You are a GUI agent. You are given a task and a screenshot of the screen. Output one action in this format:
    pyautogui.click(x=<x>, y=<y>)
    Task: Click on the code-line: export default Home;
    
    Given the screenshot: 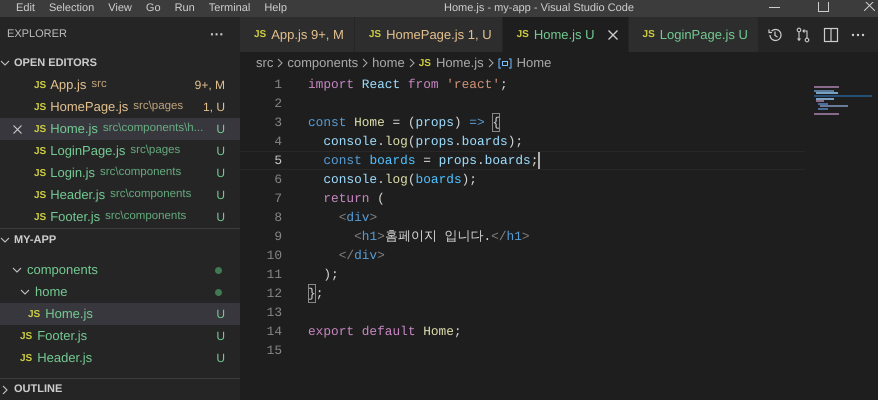 What is the action you would take?
    pyautogui.click(x=385, y=331)
    